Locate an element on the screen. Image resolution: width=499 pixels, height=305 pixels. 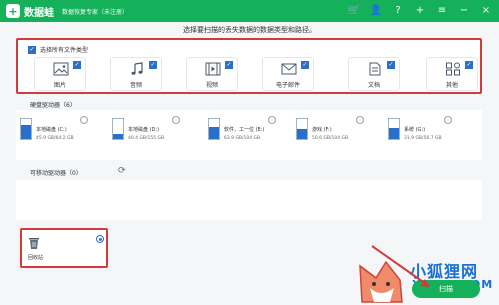
plus-icon: + is located at coordinates (420, 10).